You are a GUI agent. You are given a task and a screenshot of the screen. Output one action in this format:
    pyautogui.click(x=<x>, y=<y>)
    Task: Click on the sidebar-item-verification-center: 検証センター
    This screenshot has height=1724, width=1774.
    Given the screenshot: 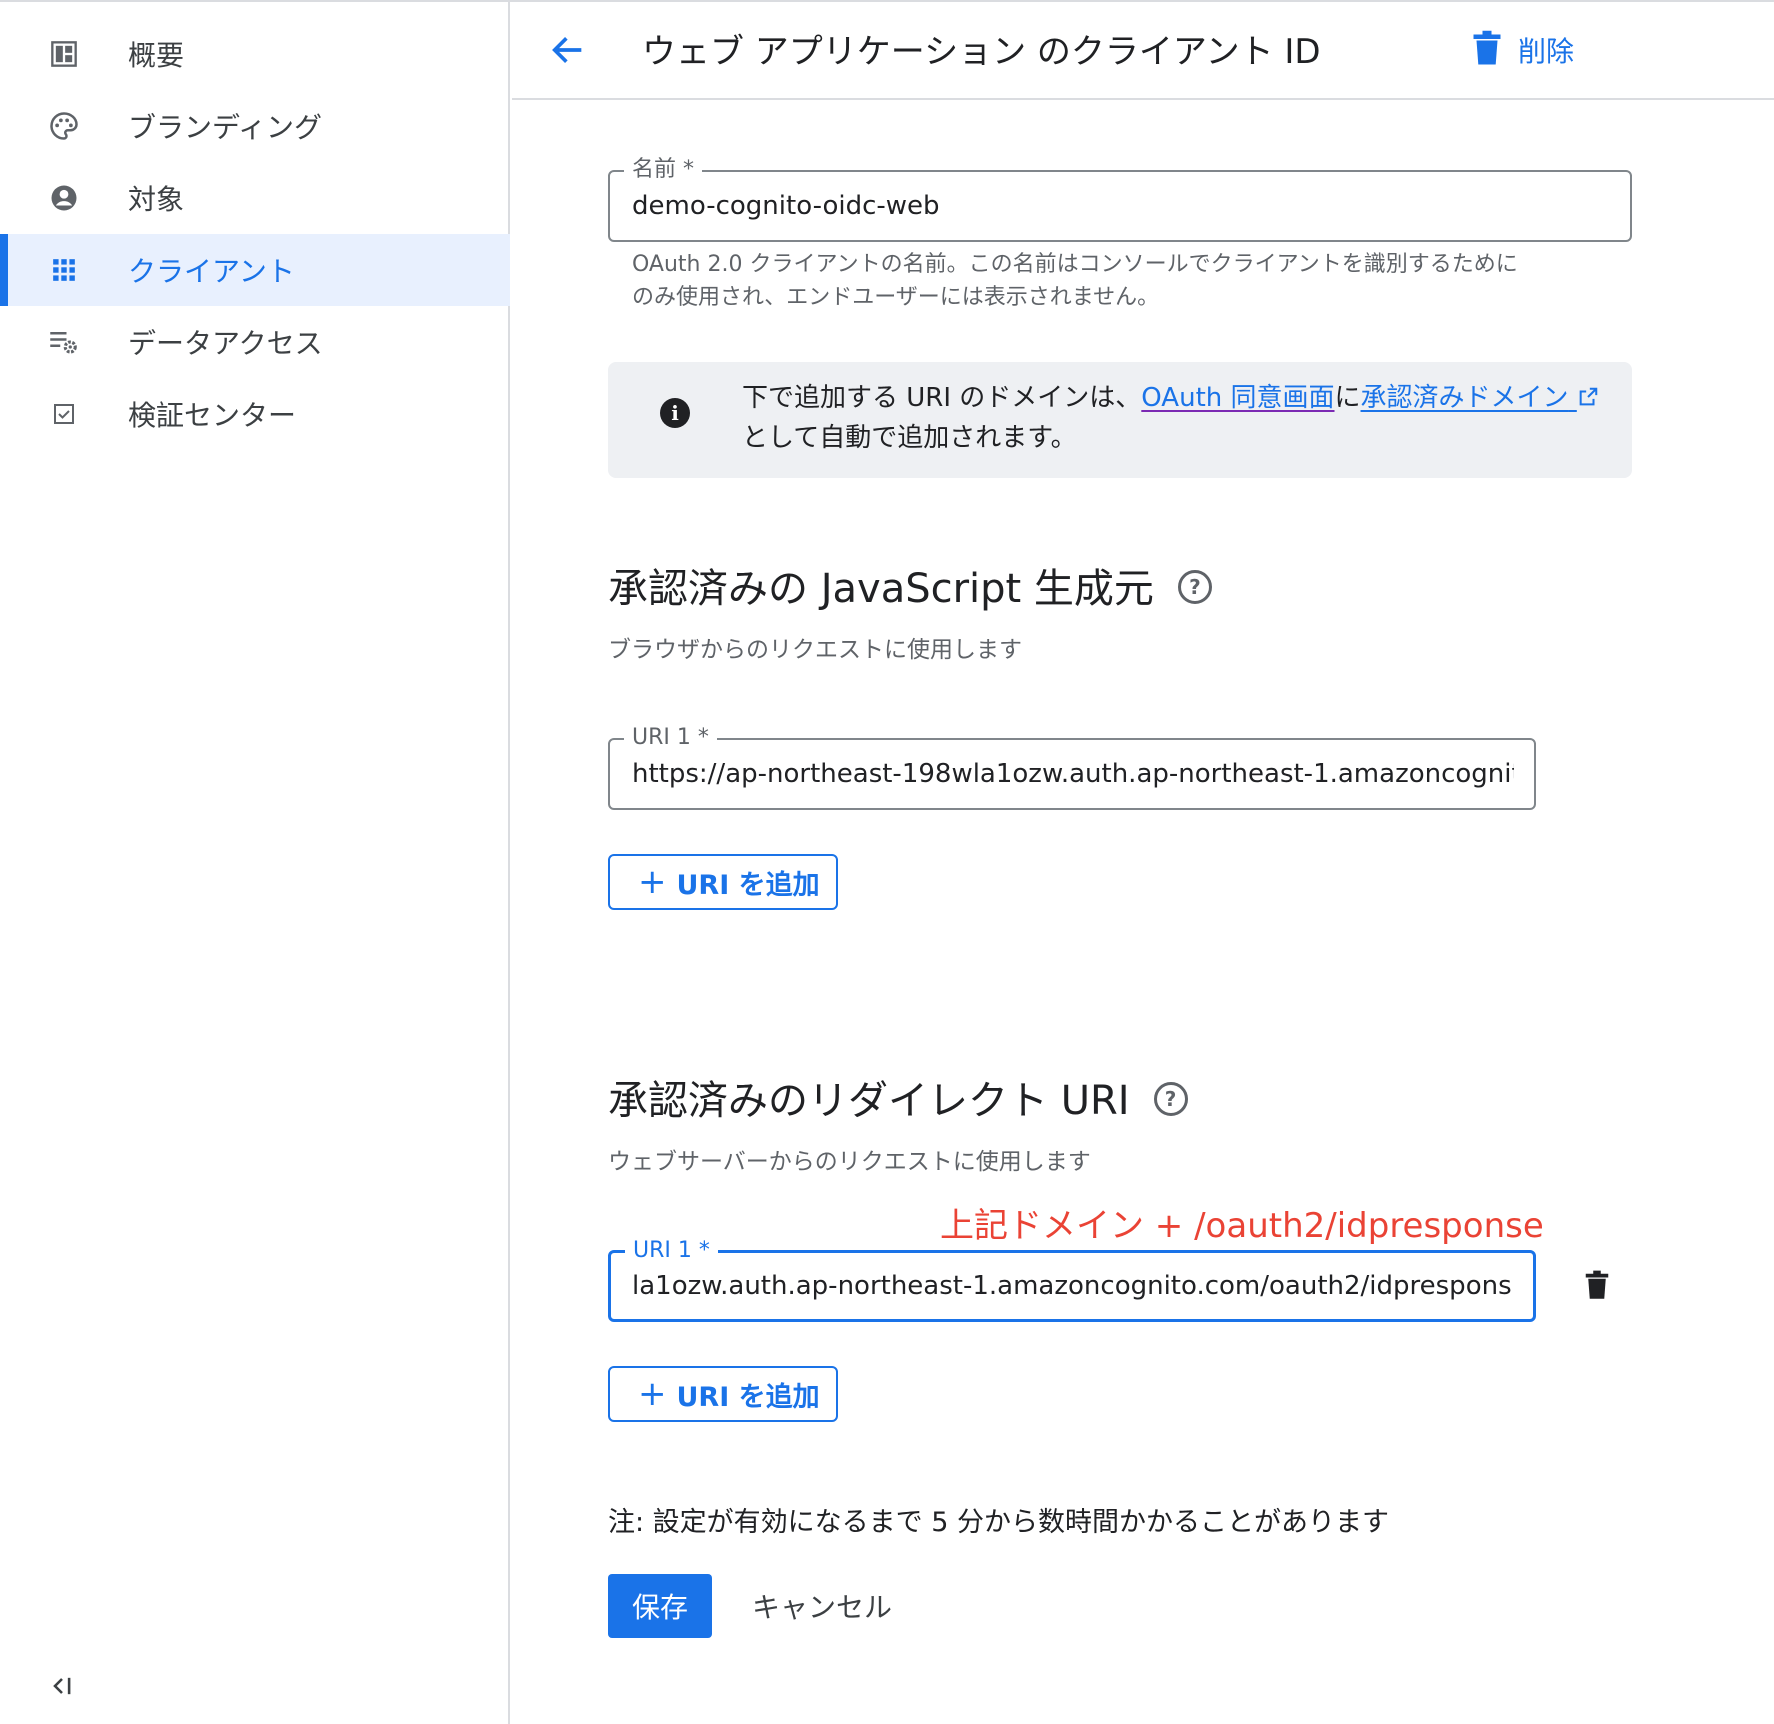 What is the action you would take?
    pyautogui.click(x=255, y=414)
    